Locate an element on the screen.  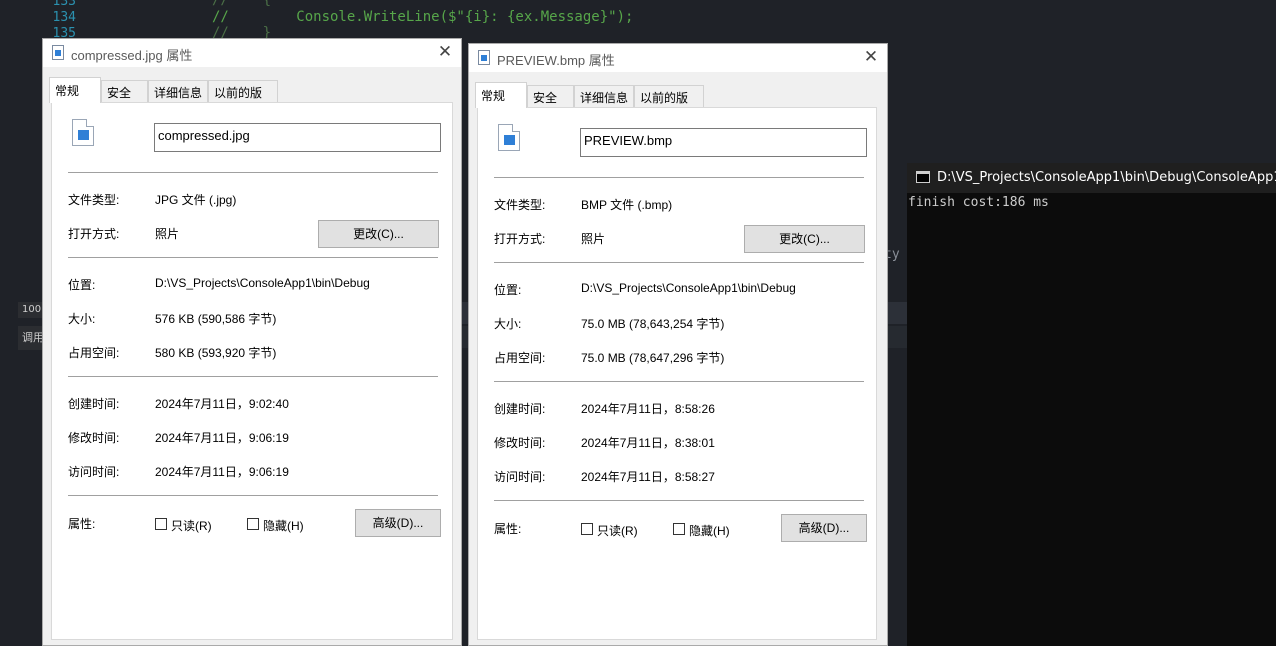
dialog-titlebar: compressed.jpg 属性 ✕ is located at coordinates (252, 53).